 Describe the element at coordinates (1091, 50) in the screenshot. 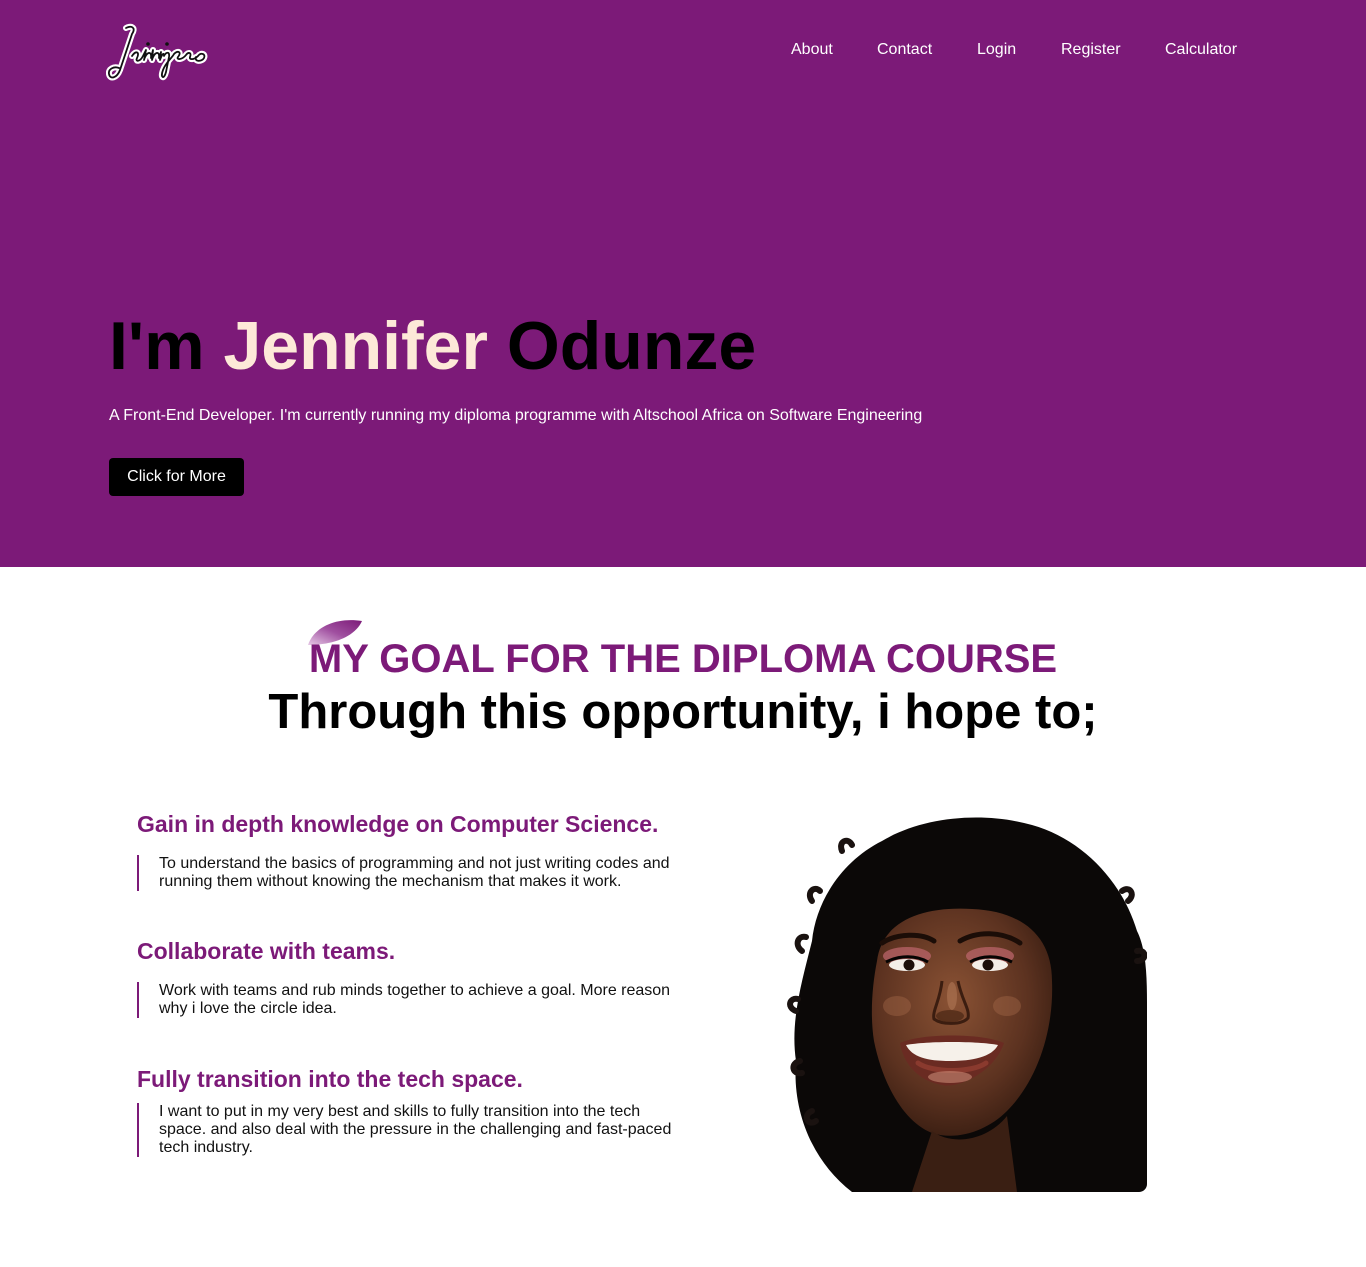

I see `nav-register-link: Register` at that location.